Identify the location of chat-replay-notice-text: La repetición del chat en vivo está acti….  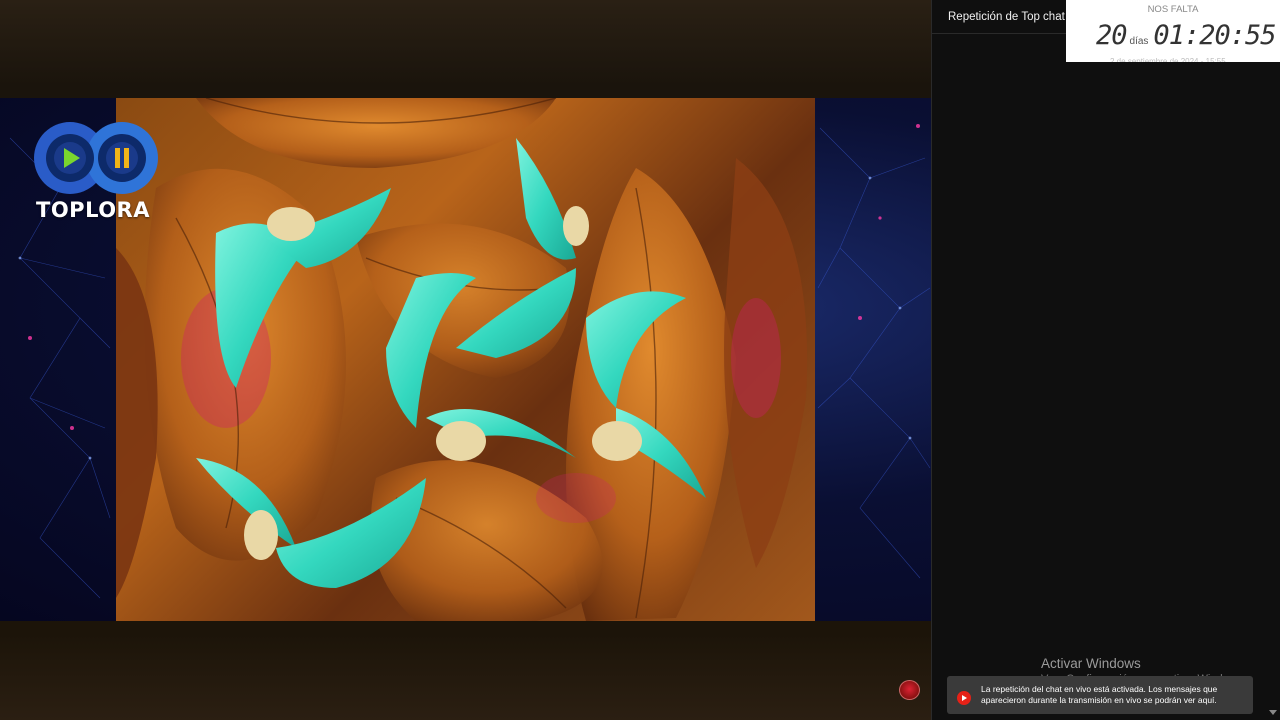
(1099, 694).